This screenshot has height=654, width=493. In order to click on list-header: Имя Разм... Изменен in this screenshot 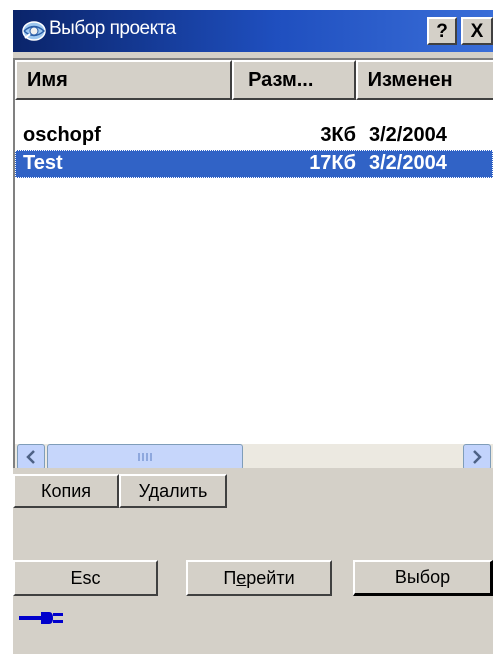, I will do `click(254, 80)`.